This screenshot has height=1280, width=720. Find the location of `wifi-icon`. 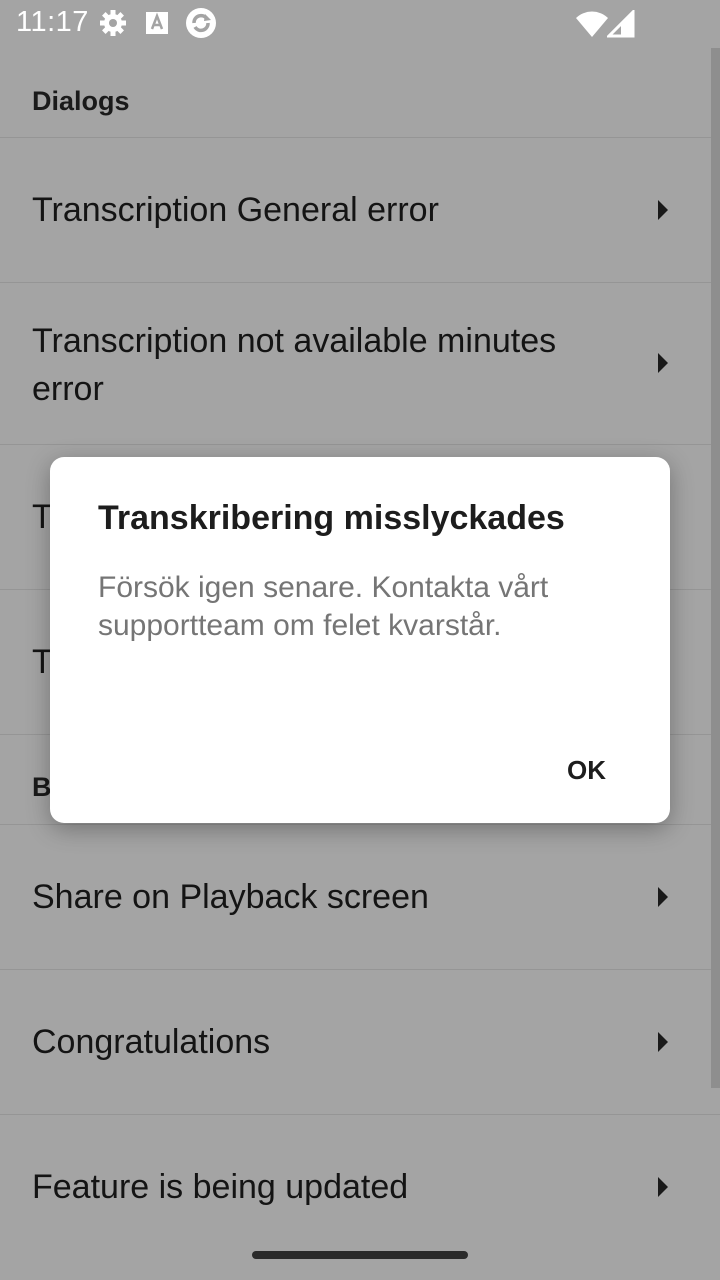

wifi-icon is located at coordinates (592, 26).